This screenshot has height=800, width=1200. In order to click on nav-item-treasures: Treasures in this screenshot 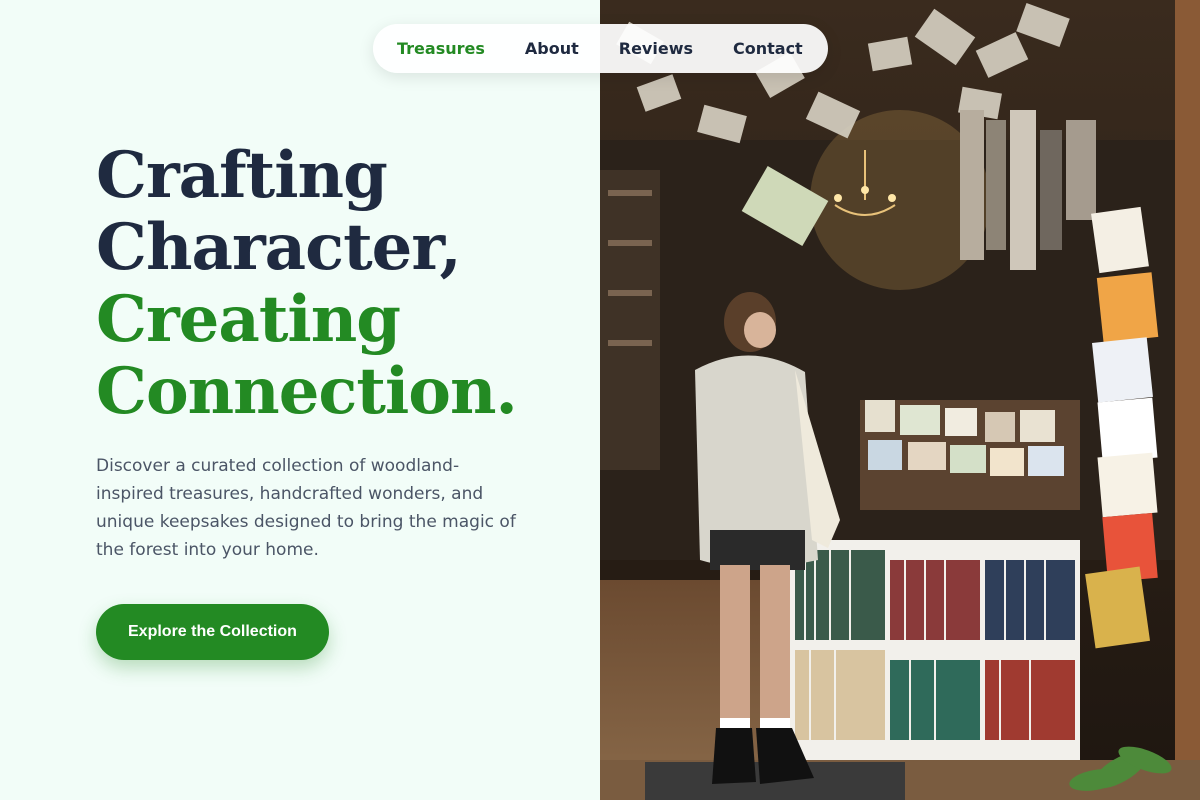, I will do `click(441, 48)`.